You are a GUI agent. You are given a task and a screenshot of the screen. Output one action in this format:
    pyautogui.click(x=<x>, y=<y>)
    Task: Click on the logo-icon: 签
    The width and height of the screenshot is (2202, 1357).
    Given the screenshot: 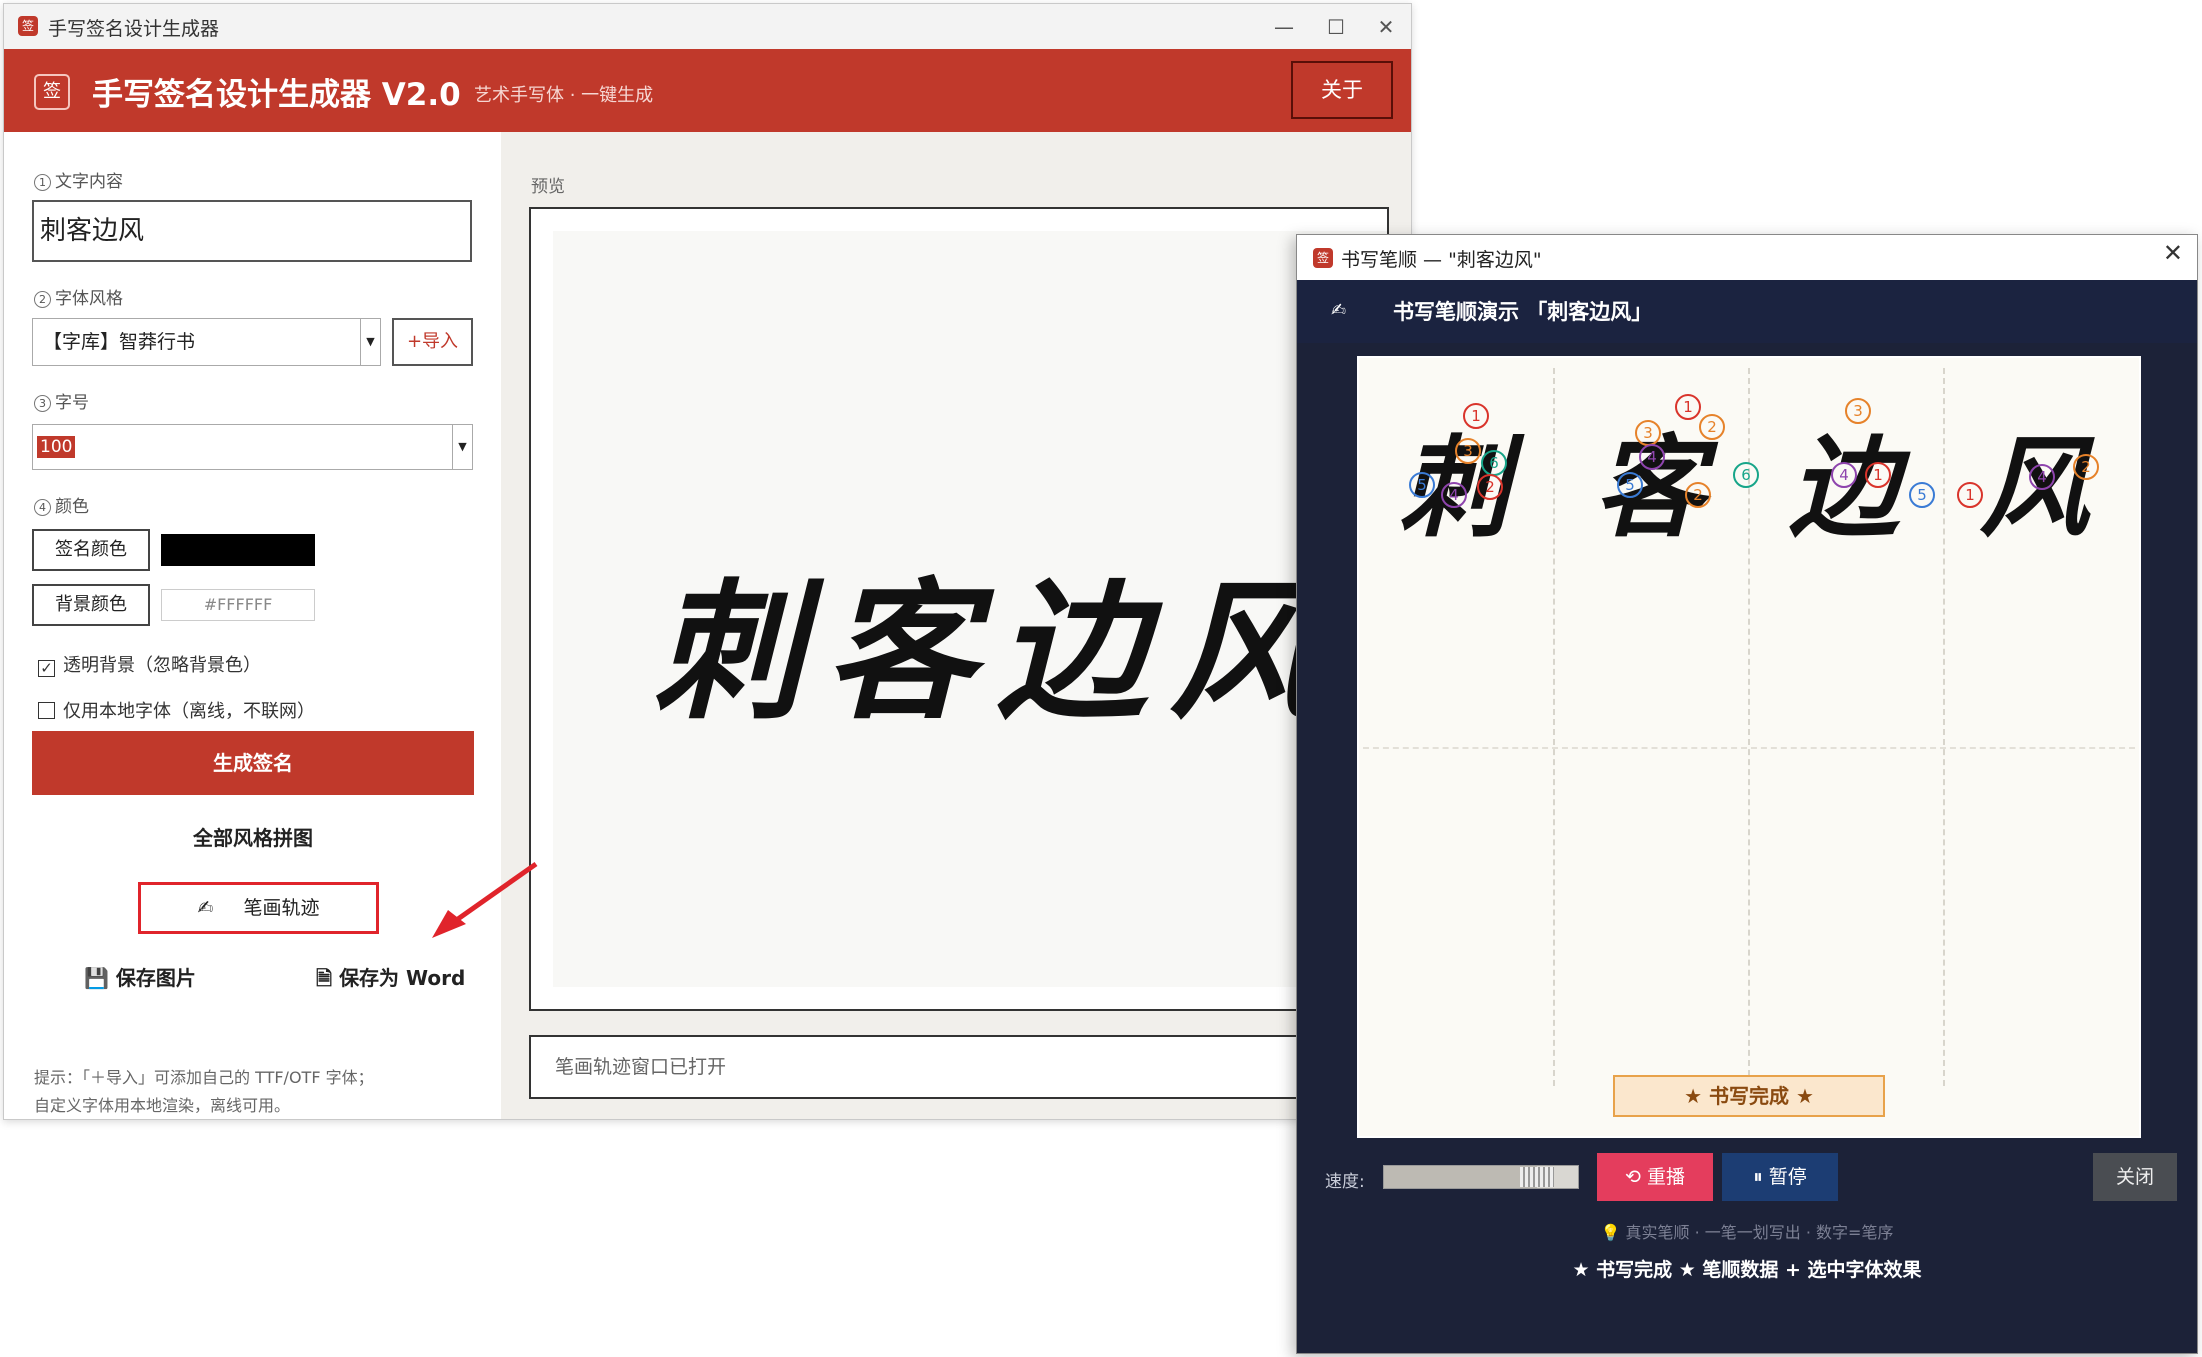 What is the action you would take?
    pyautogui.click(x=52, y=92)
    